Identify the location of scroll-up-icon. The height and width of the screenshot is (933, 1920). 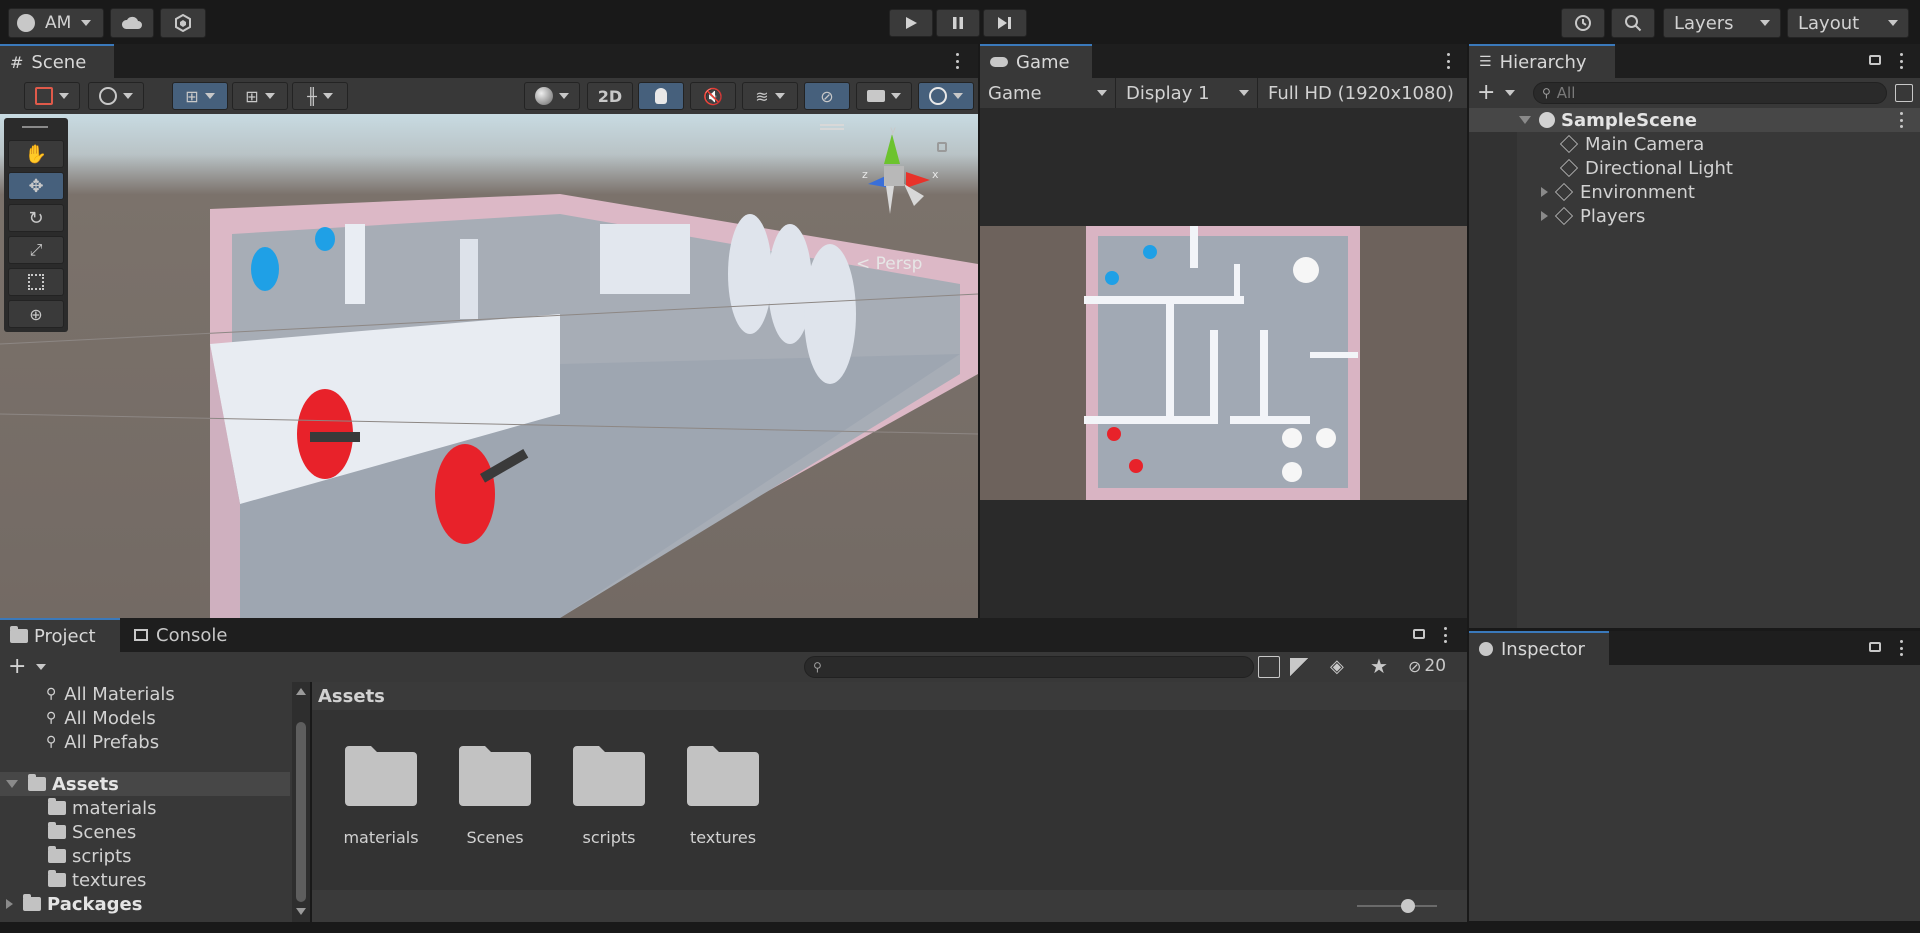
(301, 691).